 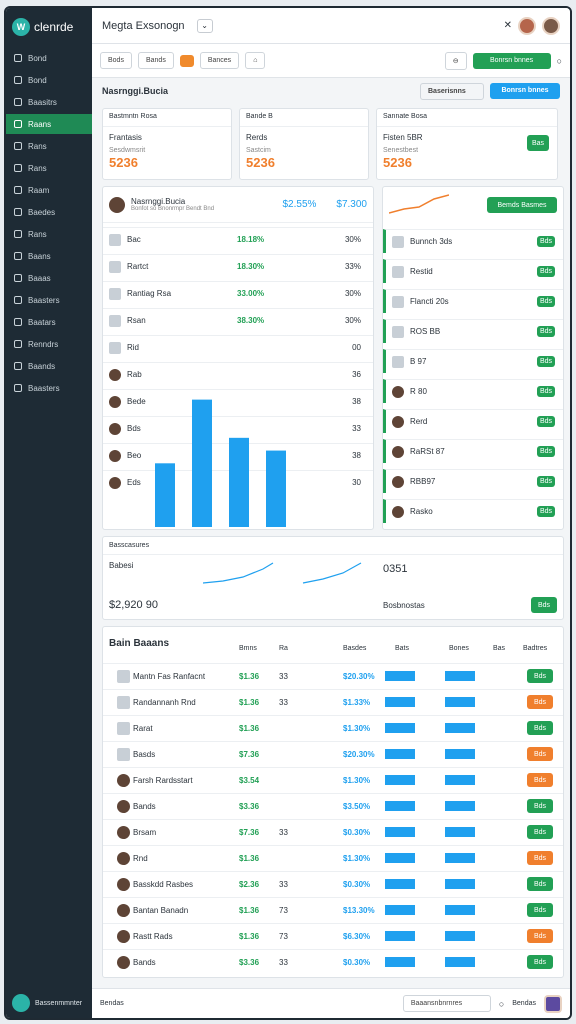 What do you see at coordinates (238, 374) in the screenshot?
I see `list-item: Rab 36` at bounding box center [238, 374].